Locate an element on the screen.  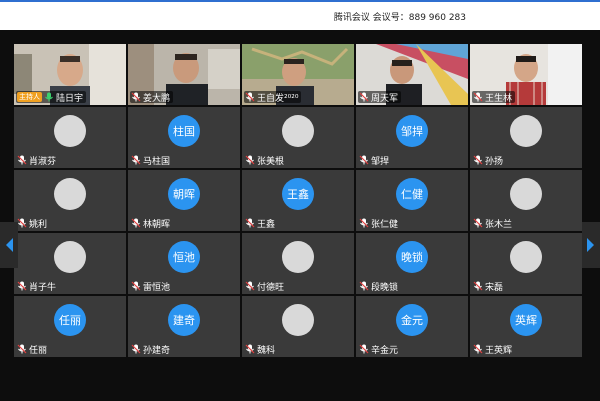
participant-nameplate: 宋磊 is located at coordinates (489, 286).